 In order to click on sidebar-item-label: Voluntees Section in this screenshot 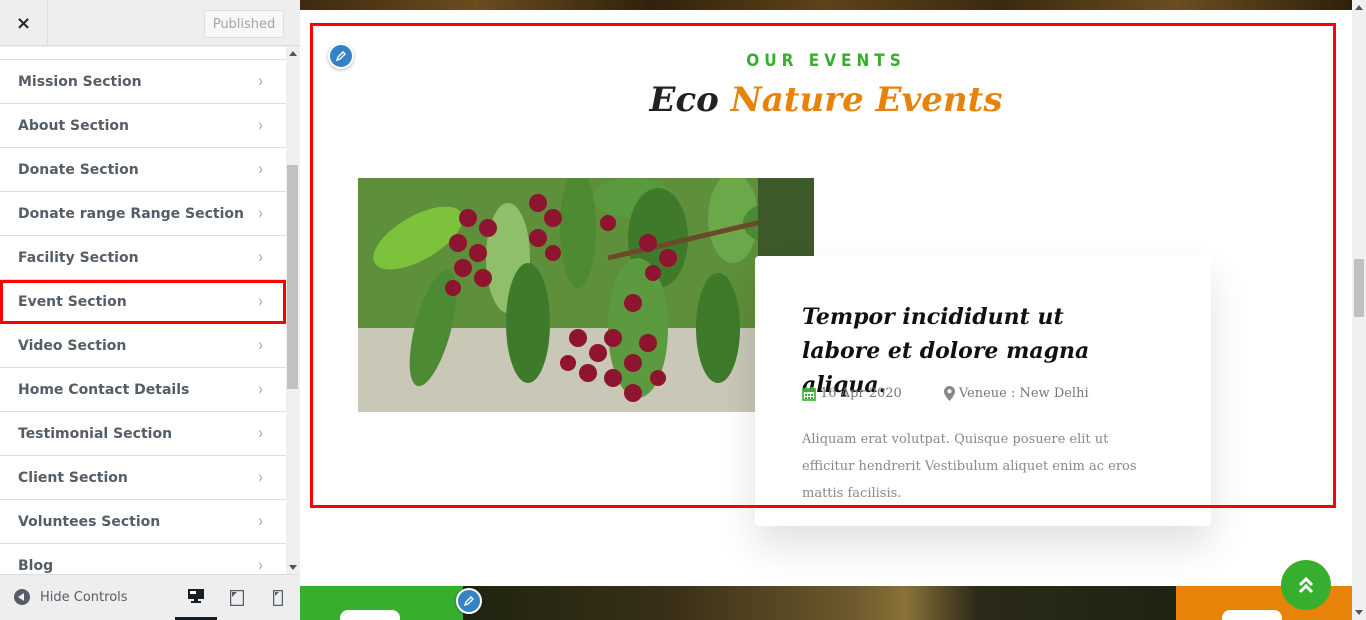, I will do `click(89, 521)`.